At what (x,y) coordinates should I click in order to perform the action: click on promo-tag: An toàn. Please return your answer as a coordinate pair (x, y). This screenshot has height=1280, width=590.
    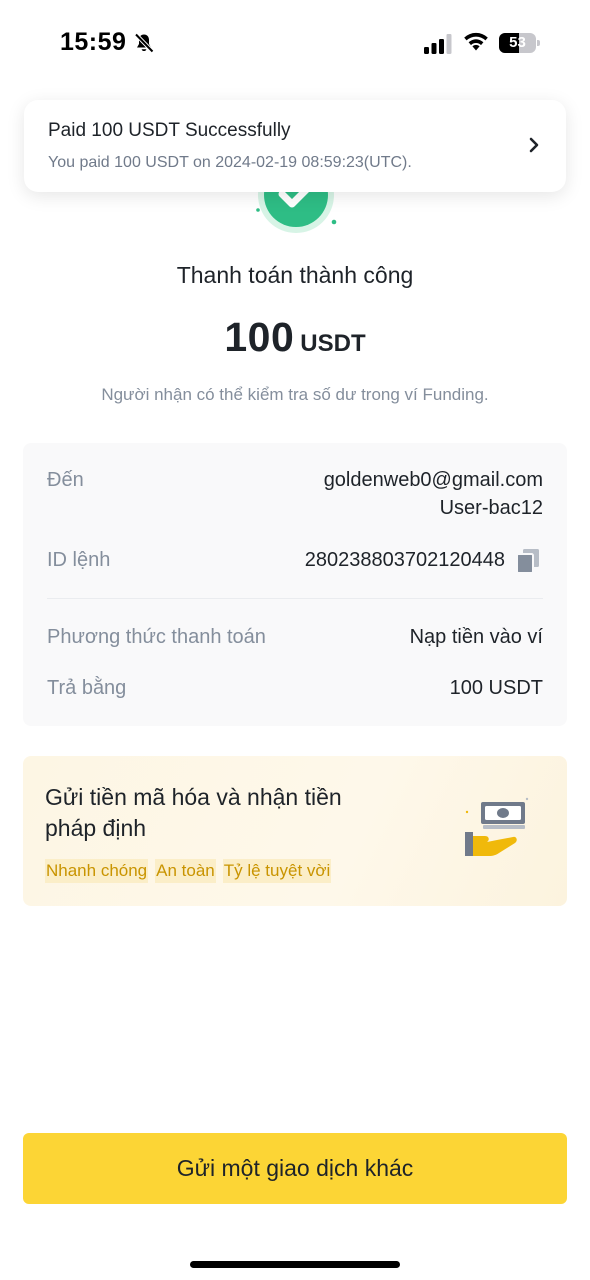
    Looking at the image, I should click on (185, 871).